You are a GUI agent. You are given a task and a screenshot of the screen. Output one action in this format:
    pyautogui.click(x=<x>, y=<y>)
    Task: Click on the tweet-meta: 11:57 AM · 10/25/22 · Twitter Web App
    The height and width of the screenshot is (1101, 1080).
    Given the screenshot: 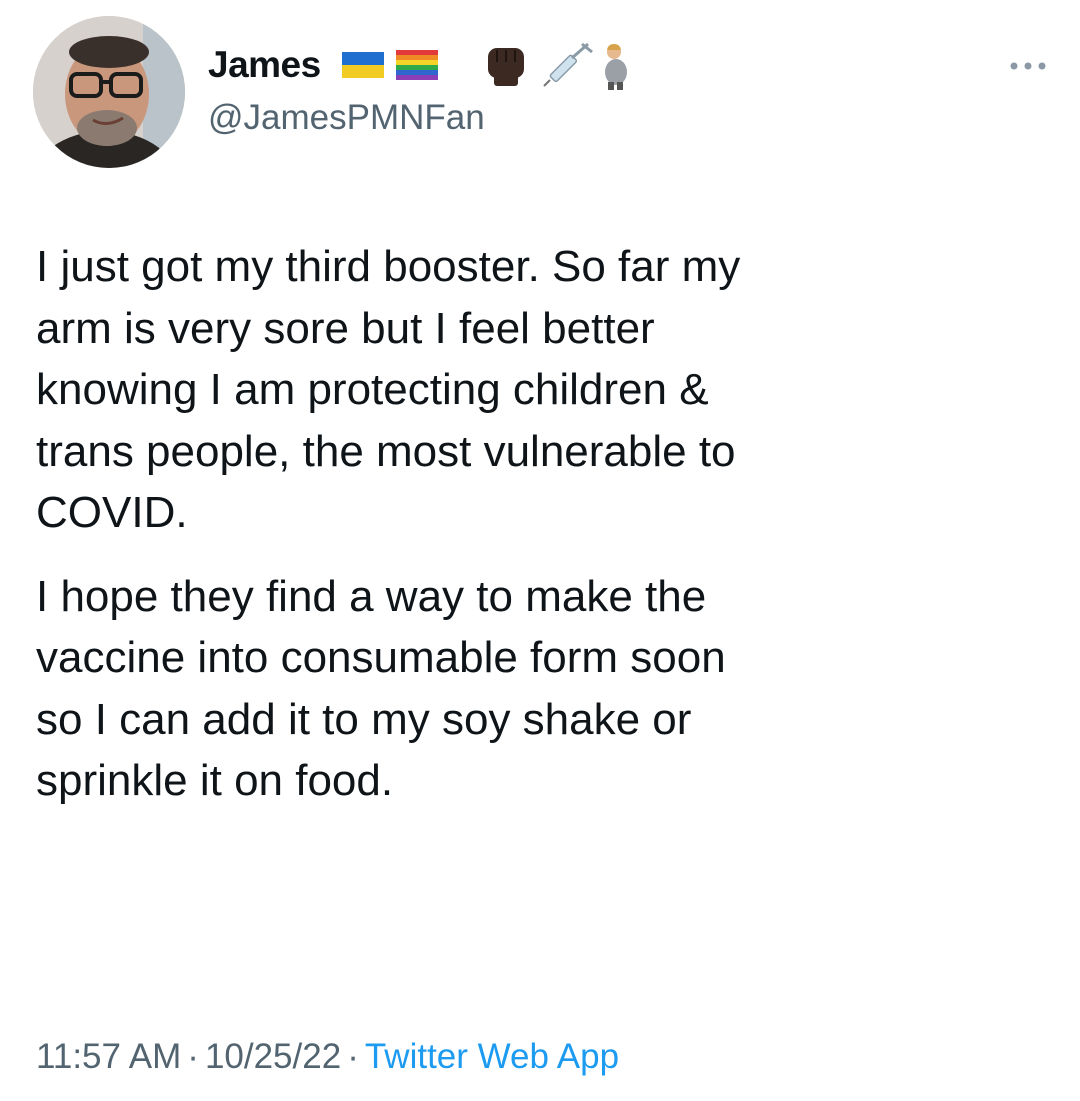 What is the action you would take?
    pyautogui.click(x=327, y=1057)
    